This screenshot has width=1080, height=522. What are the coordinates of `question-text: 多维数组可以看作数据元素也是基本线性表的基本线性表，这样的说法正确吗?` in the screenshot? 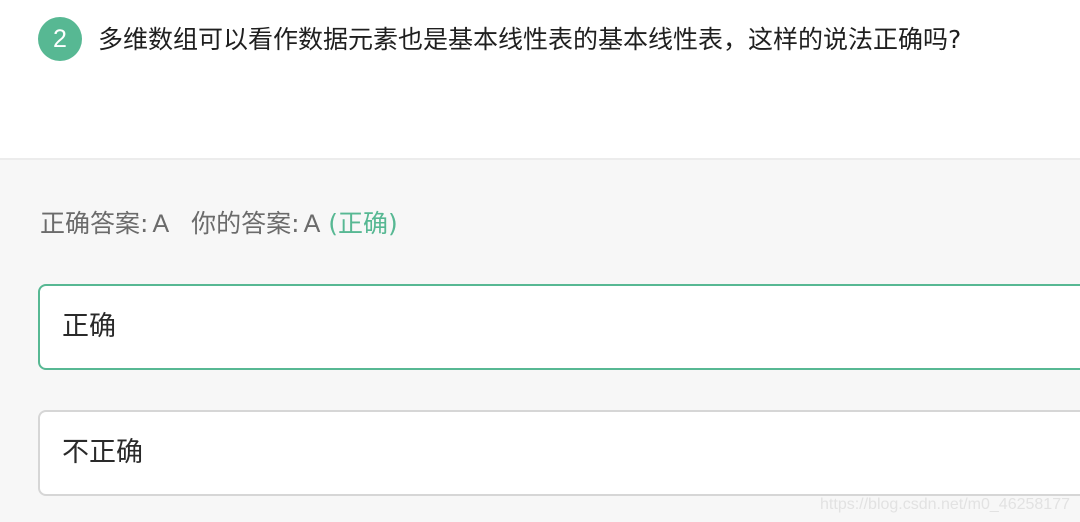 It's located at (530, 39).